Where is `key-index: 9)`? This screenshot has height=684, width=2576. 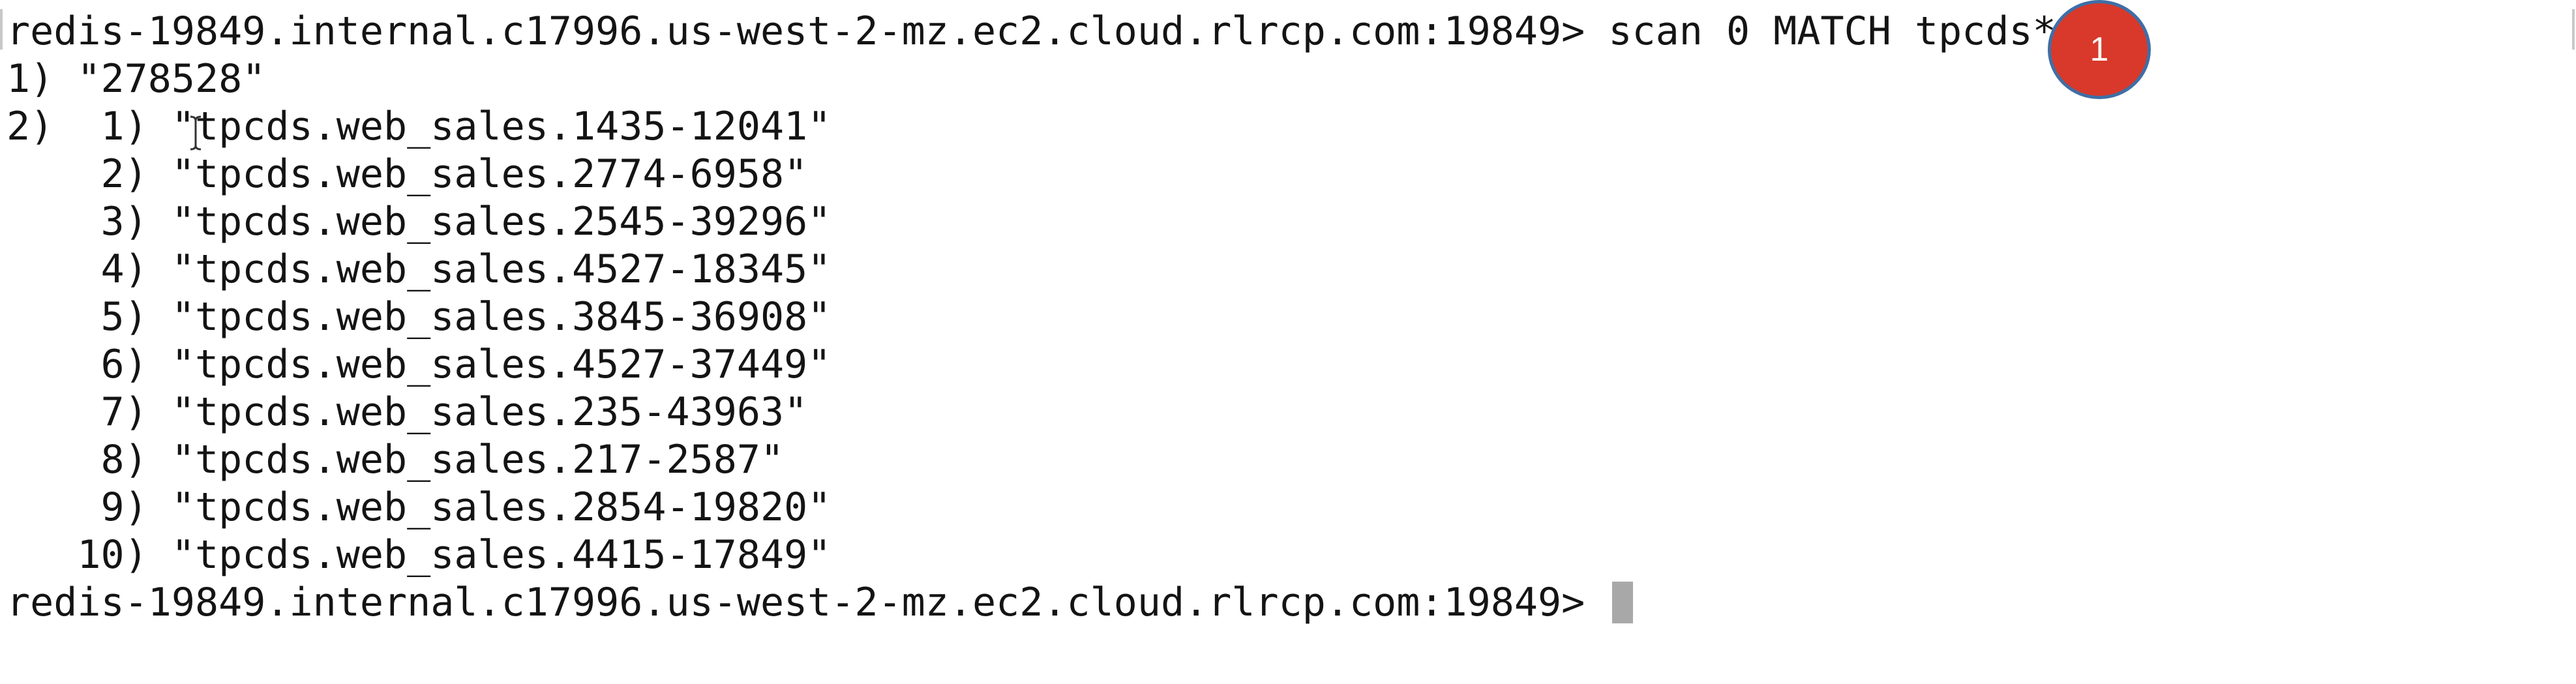 key-index: 9) is located at coordinates (124, 507).